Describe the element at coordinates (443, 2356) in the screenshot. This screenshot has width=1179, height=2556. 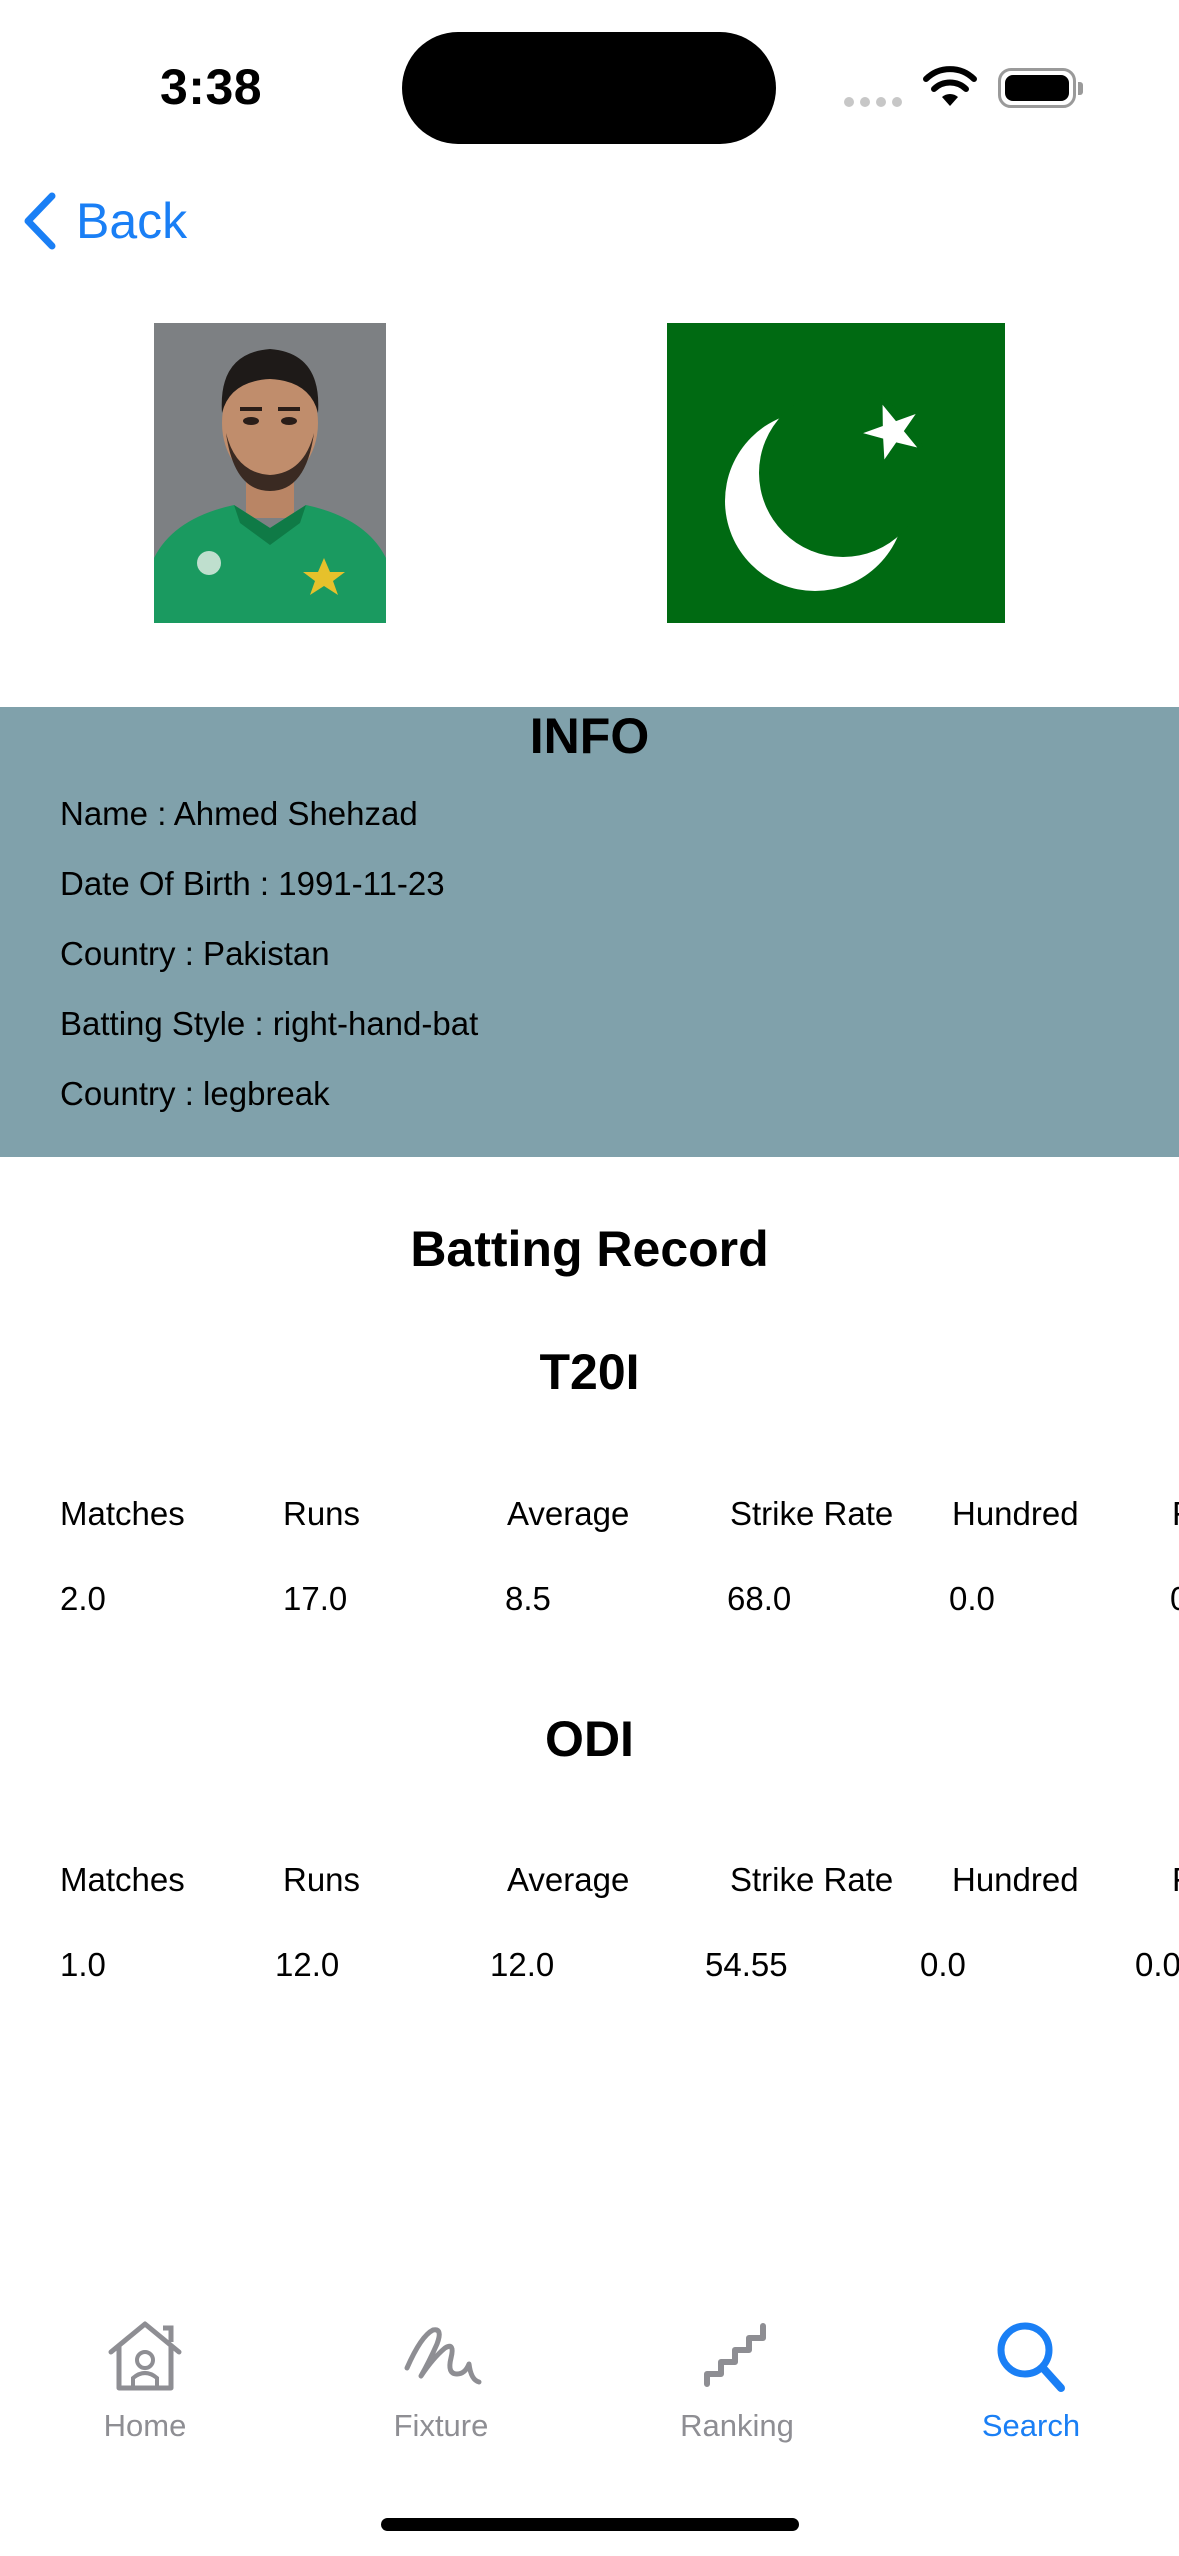
I see `scribble-icon` at that location.